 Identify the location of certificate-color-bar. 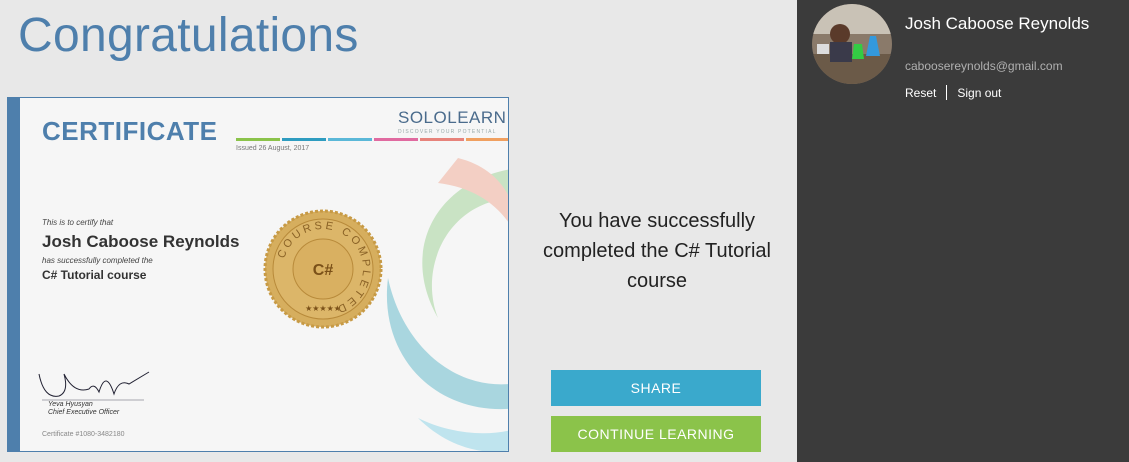
(372, 139).